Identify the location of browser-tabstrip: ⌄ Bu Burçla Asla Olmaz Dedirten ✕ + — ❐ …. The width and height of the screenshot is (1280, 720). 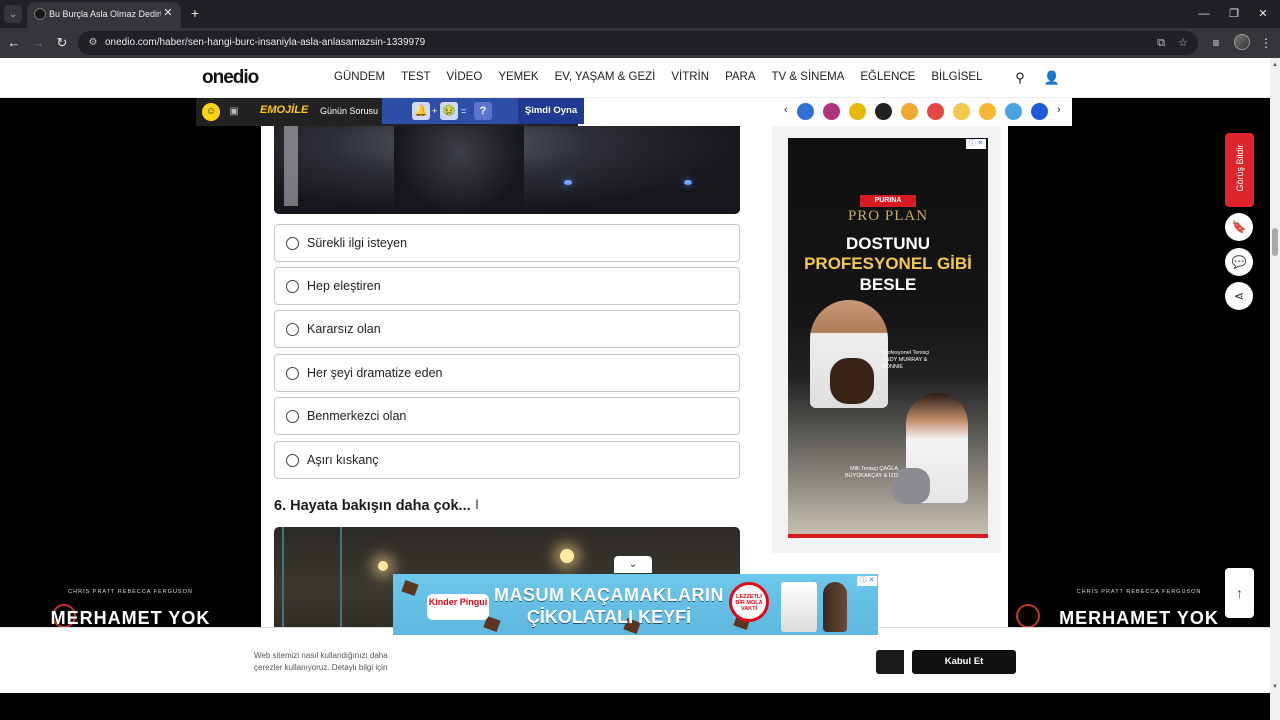
(640, 14).